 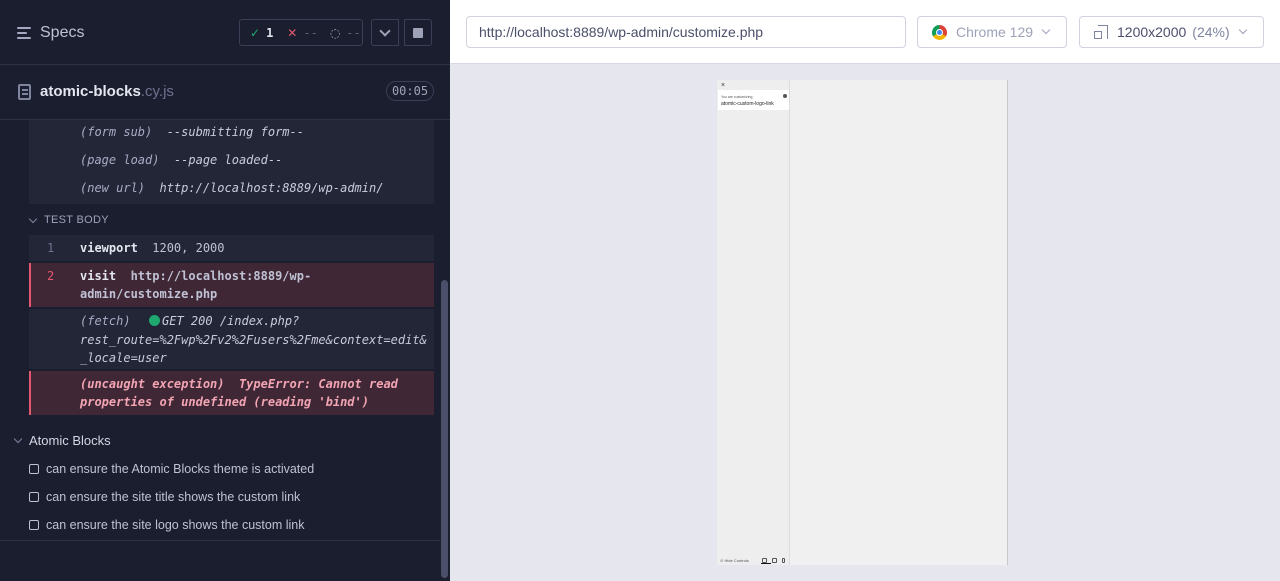 I want to click on hide-controls-label: Hide Controls, so click(x=736, y=560).